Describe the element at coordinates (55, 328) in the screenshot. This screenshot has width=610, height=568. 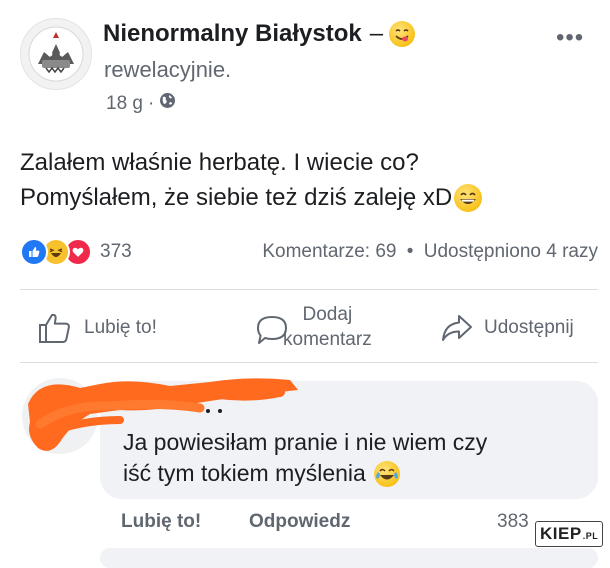
I see `thumbs-up-icon` at that location.